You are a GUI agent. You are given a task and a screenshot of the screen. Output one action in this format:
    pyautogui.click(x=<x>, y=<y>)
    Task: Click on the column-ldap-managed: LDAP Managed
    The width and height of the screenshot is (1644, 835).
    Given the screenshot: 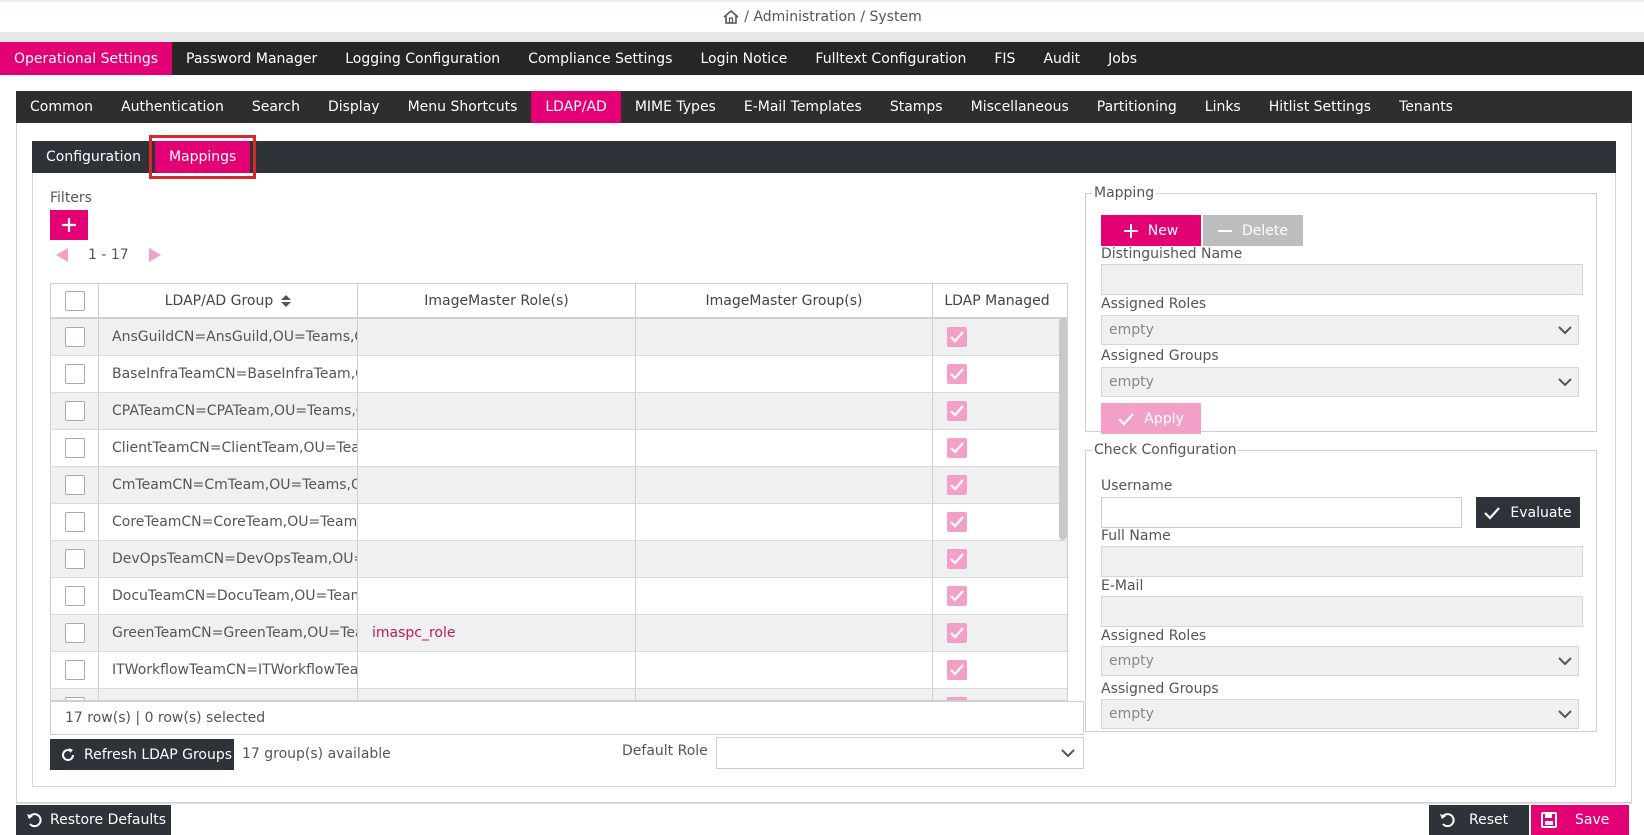 What is the action you would take?
    pyautogui.click(x=997, y=300)
    